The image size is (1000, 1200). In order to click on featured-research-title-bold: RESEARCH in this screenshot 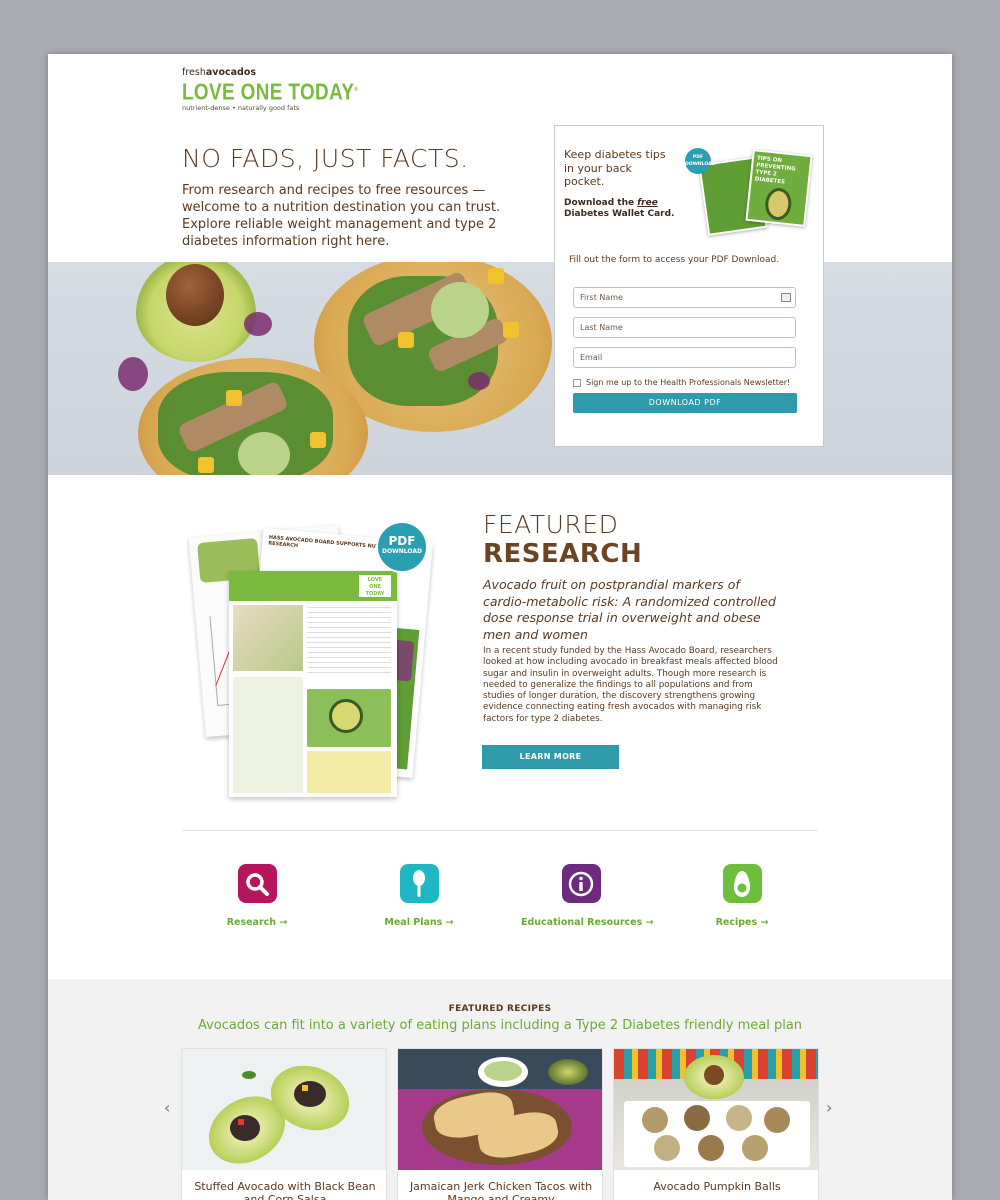, I will do `click(563, 554)`.